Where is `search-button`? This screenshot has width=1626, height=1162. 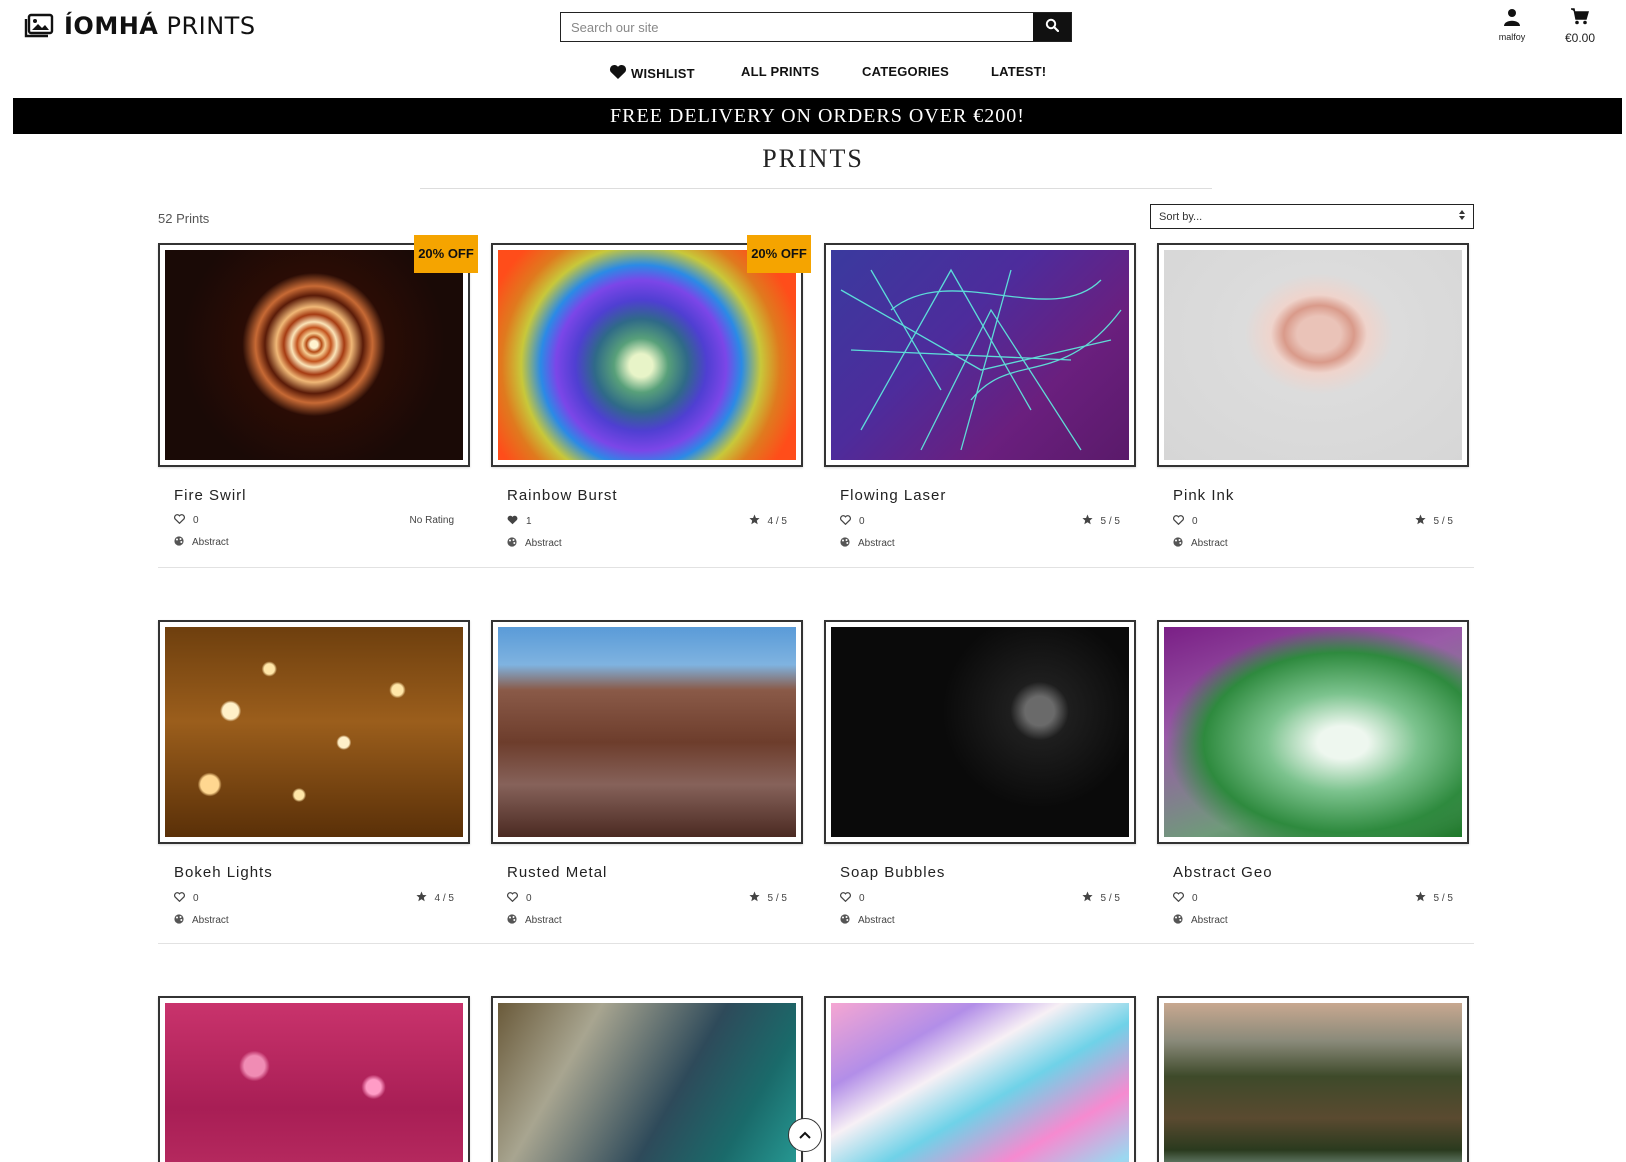 search-button is located at coordinates (1052, 27).